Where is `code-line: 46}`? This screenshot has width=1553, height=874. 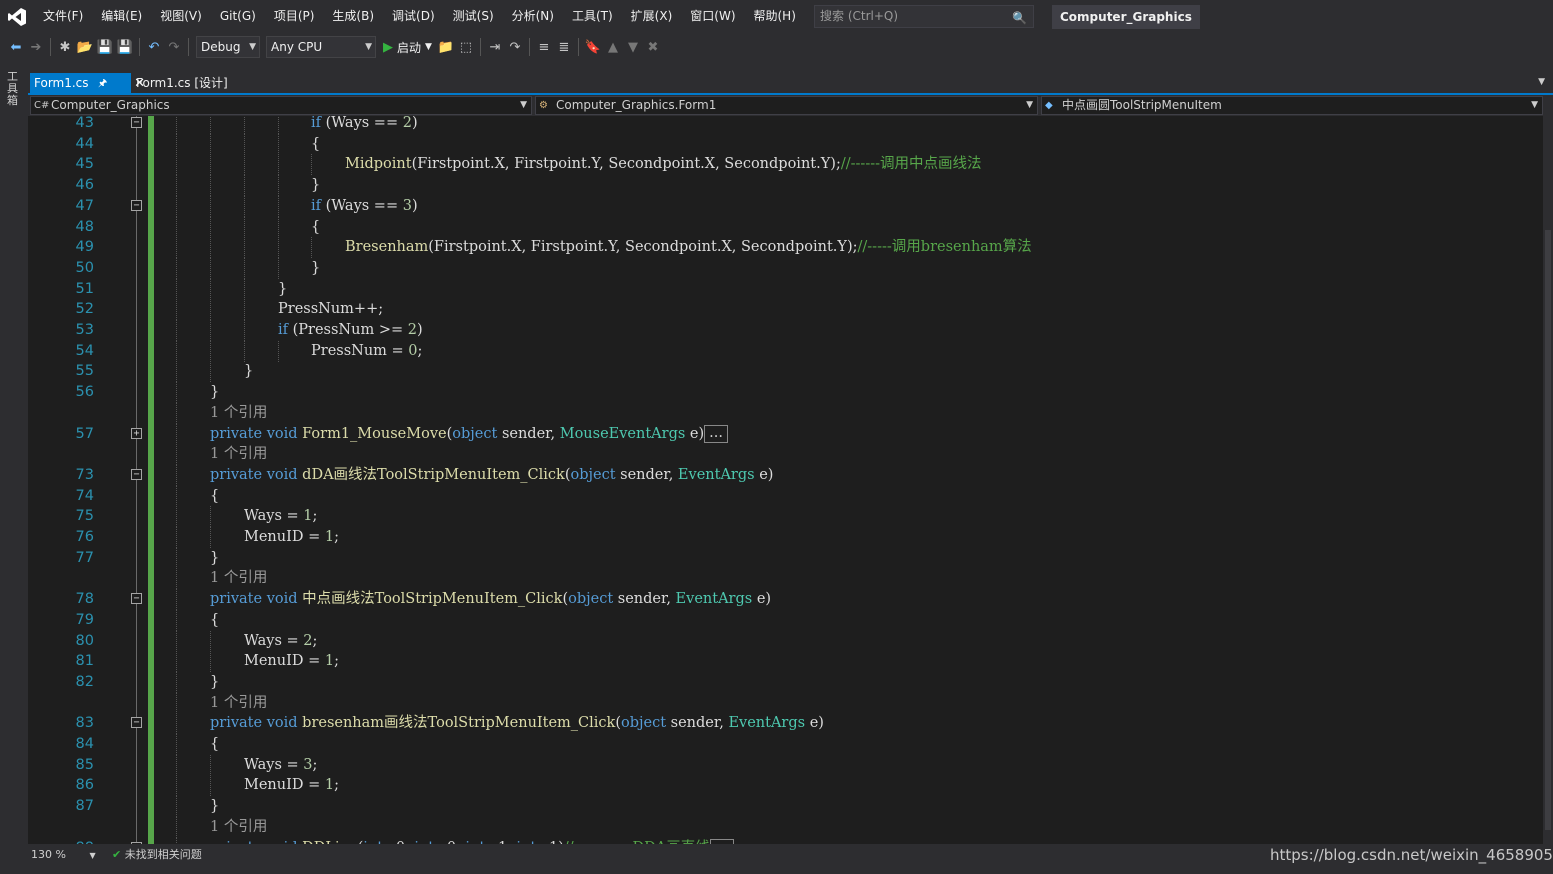 code-line: 46} is located at coordinates (785, 186).